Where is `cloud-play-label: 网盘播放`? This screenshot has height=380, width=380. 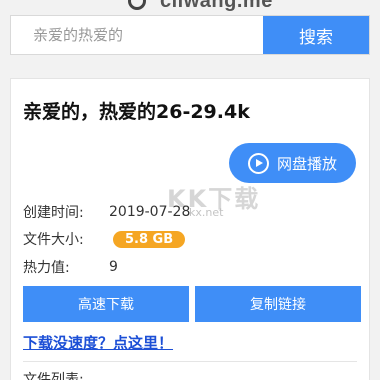
cloud-play-label: 网盘播放 is located at coordinates (306, 163).